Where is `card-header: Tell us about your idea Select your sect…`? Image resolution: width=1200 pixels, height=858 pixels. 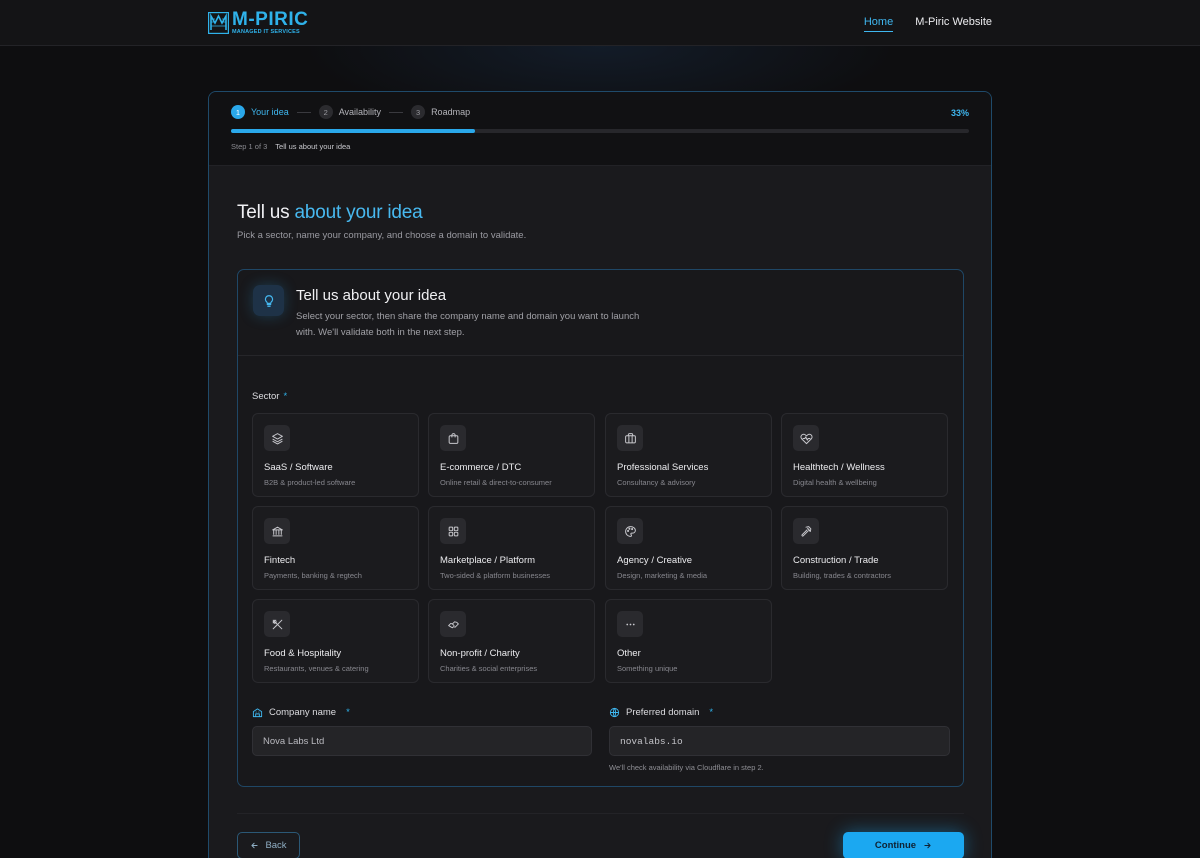
card-header: Tell us about your idea Select your sect… is located at coordinates (600, 313).